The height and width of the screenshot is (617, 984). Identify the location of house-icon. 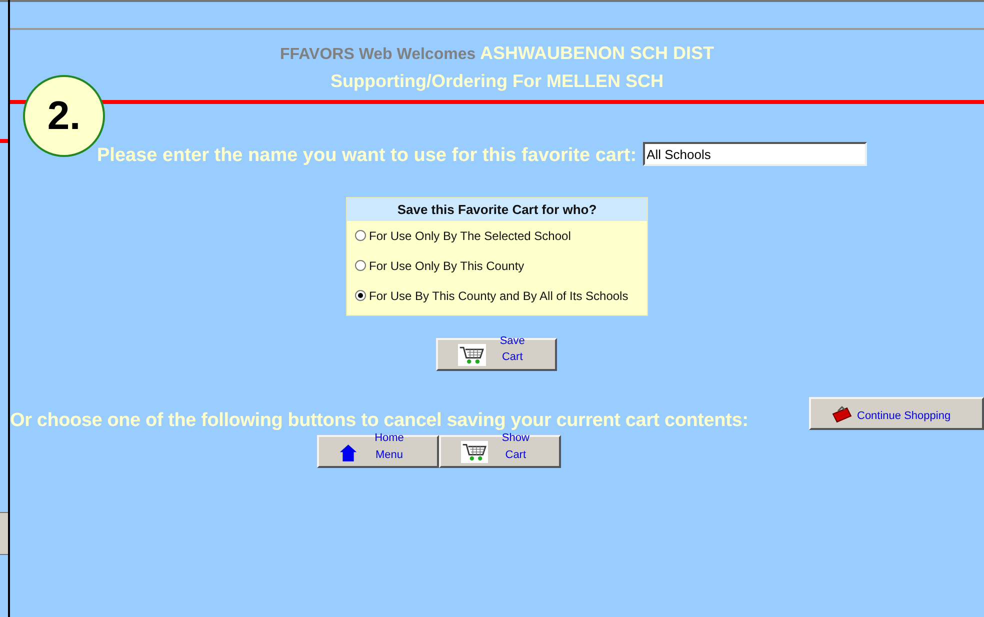
(348, 453).